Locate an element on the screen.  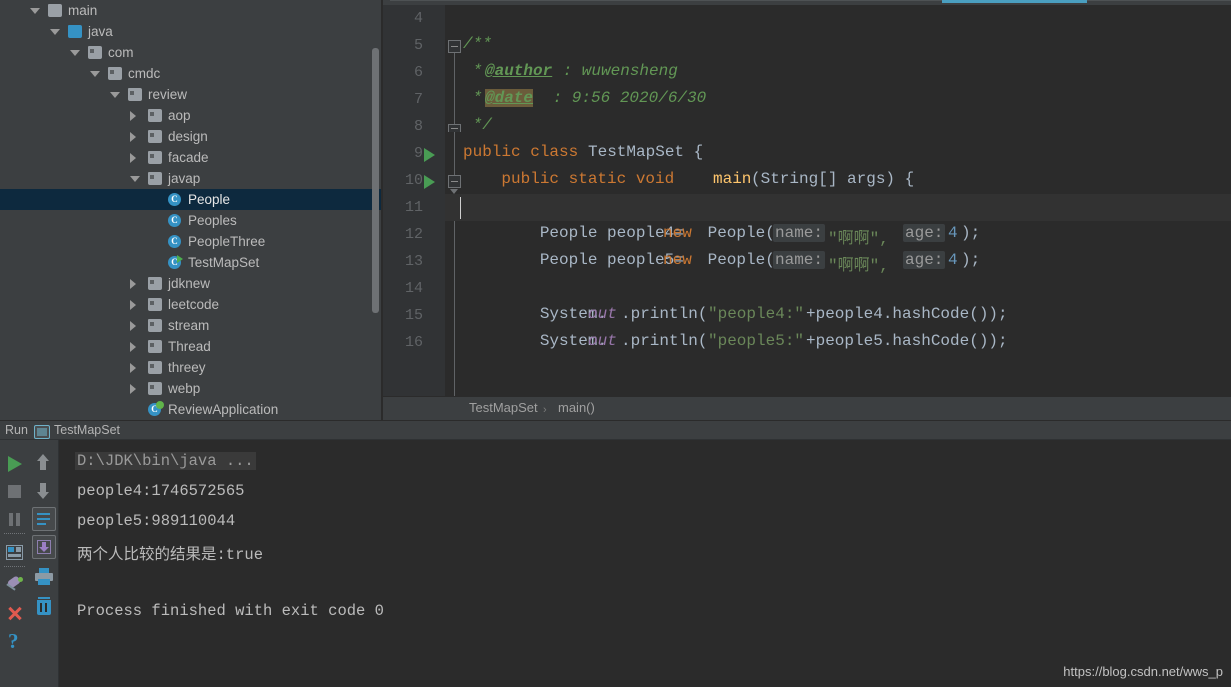
source-folder-icon is located at coordinates (75, 31).